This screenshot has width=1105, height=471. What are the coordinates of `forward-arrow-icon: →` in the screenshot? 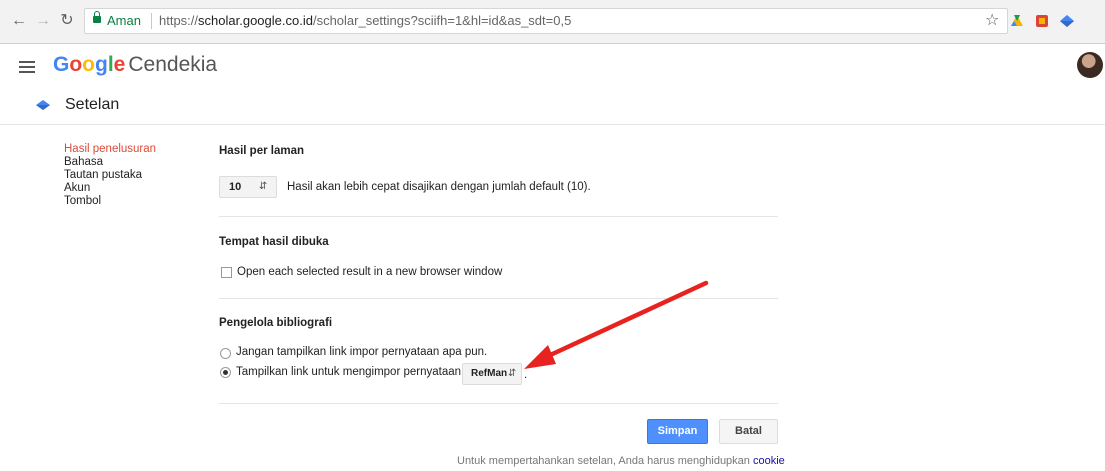 It's located at (43, 21).